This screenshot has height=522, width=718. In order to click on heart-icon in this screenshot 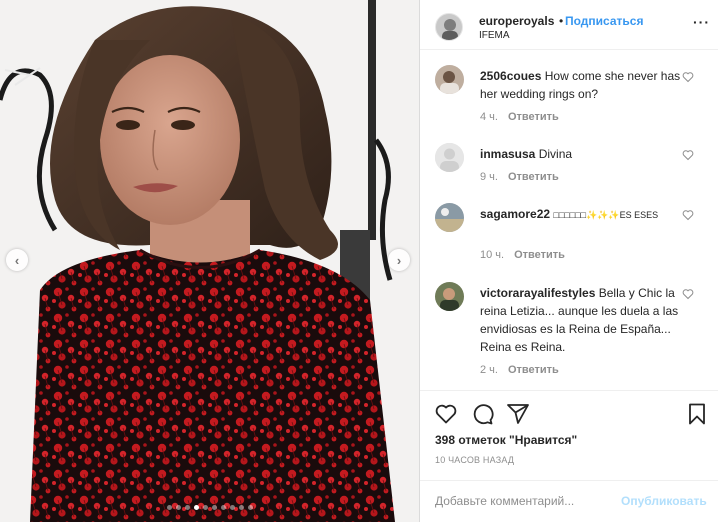, I will do `click(446, 414)`.